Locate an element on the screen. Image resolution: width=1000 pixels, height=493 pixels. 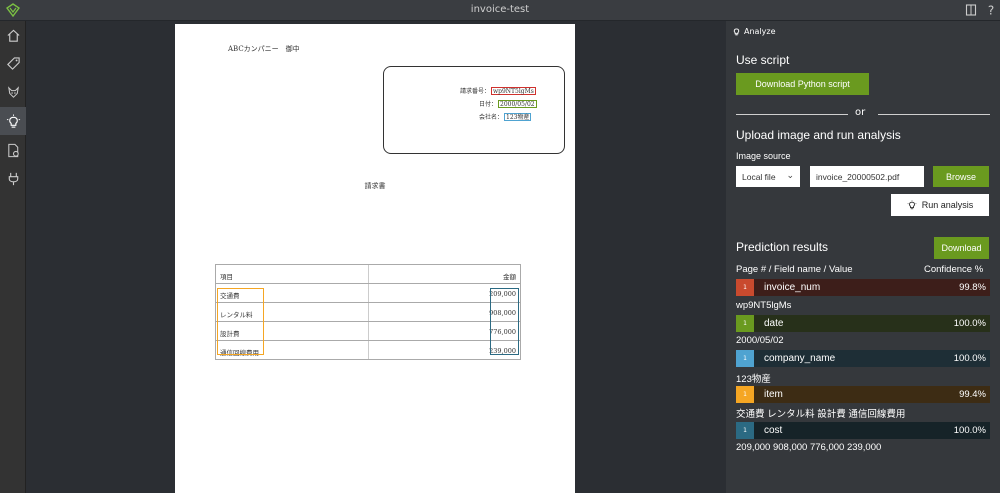
confidence: 99.8% is located at coordinates (972, 287).